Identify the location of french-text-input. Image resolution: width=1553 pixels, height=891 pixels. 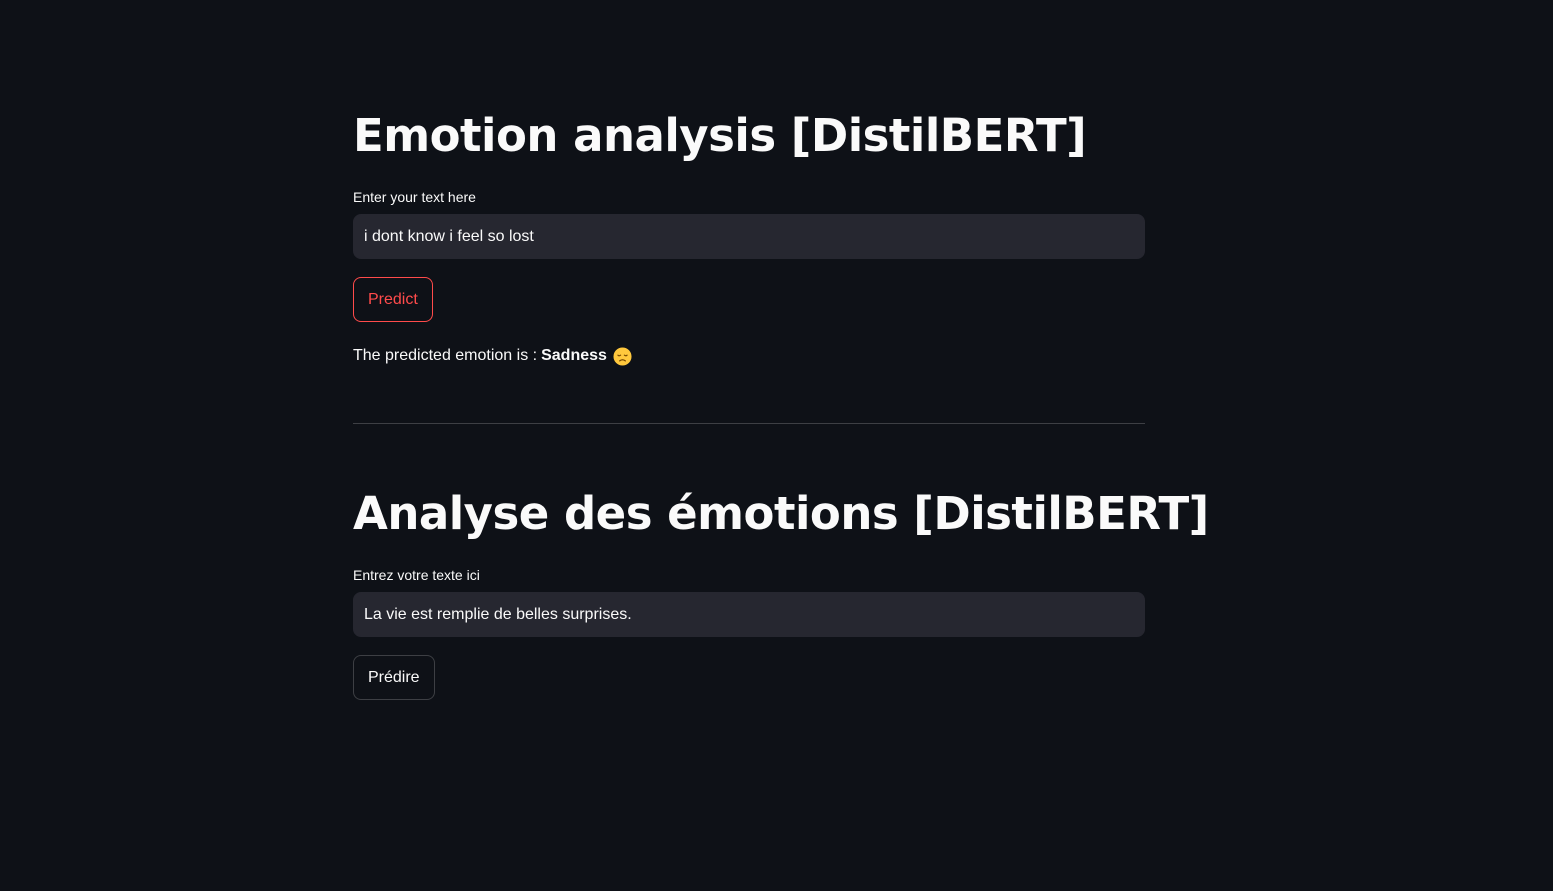
(749, 614).